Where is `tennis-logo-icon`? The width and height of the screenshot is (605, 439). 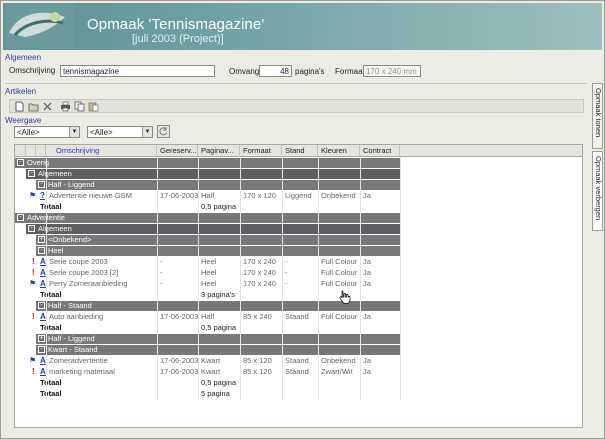 tennis-logo-icon is located at coordinates (40, 26).